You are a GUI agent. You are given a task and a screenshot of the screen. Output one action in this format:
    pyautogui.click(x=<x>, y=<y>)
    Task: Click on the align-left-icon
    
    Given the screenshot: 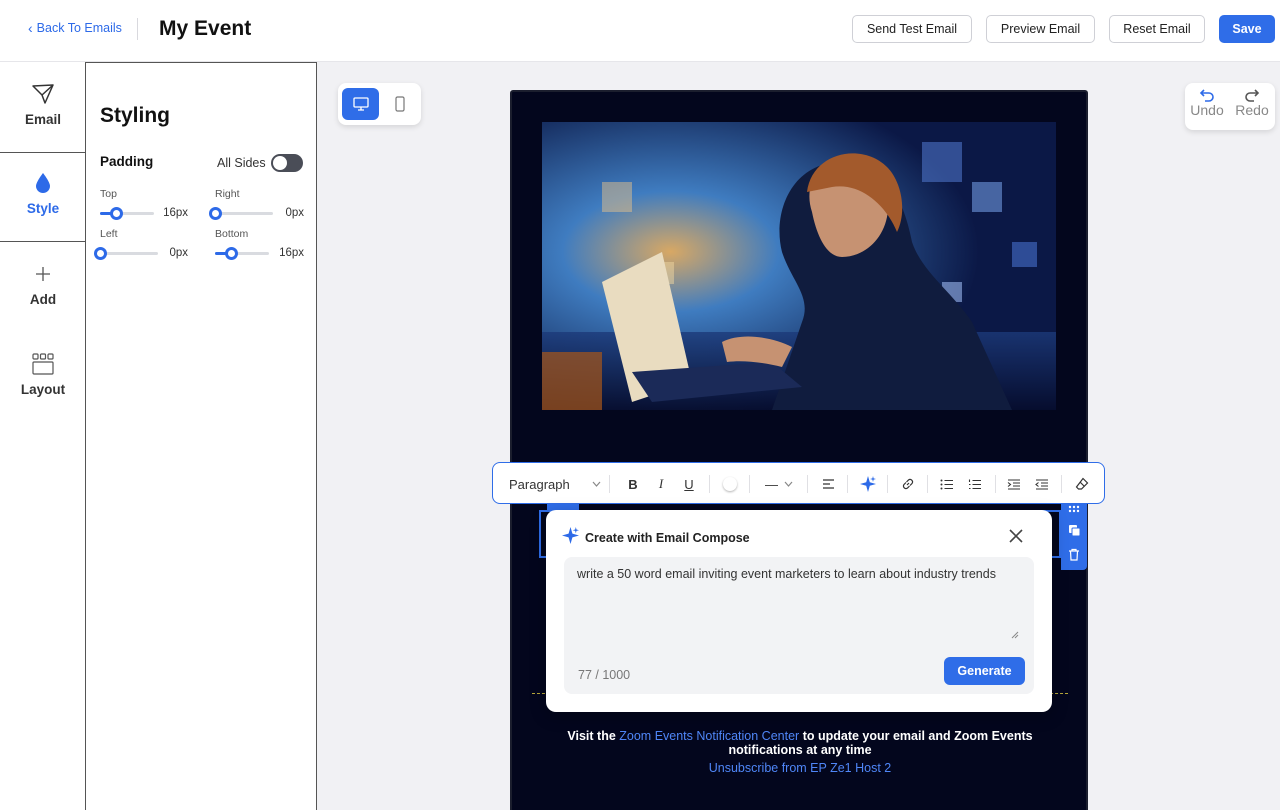 What is the action you would take?
    pyautogui.click(x=828, y=484)
    